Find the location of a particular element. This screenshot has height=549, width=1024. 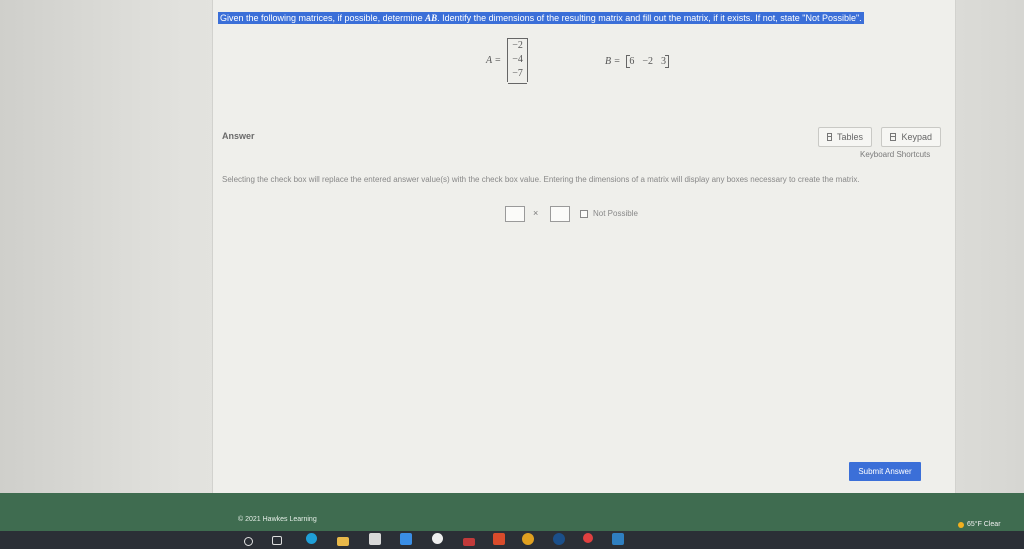

weather-widget: 65°F Clear is located at coordinates (979, 524).